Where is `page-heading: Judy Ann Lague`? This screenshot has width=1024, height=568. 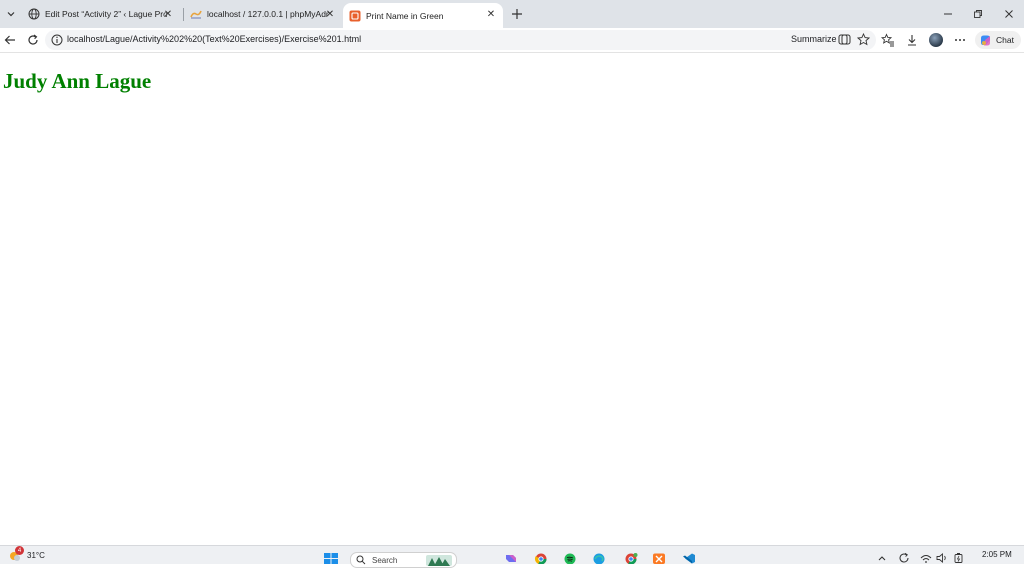
page-heading: Judy Ann Lague is located at coordinates (77, 81).